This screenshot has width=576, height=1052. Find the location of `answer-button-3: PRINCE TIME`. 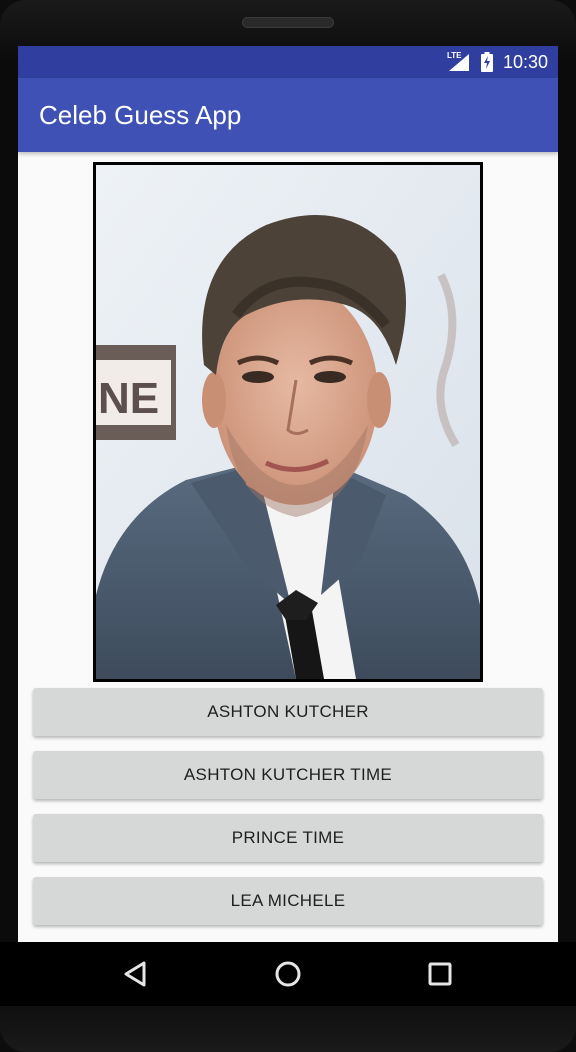

answer-button-3: PRINCE TIME is located at coordinates (288, 838).